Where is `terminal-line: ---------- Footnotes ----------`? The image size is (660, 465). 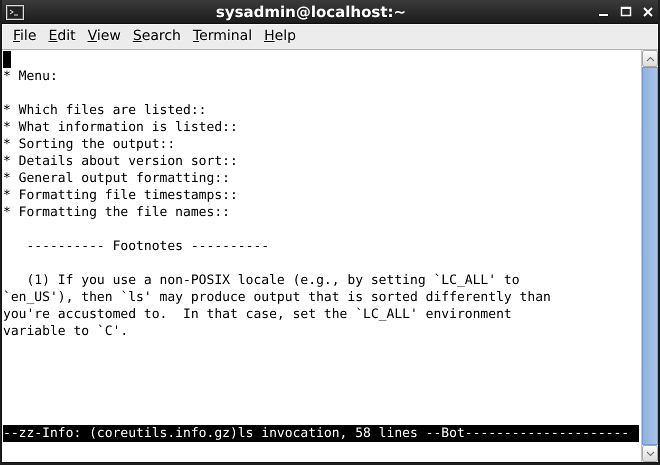
terminal-line: ---------- Footnotes ---------- is located at coordinates (147, 246).